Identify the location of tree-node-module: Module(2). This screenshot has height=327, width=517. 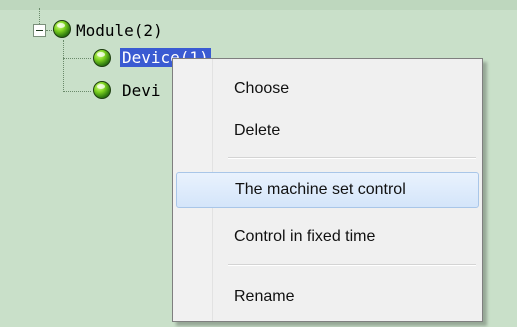
(119, 30).